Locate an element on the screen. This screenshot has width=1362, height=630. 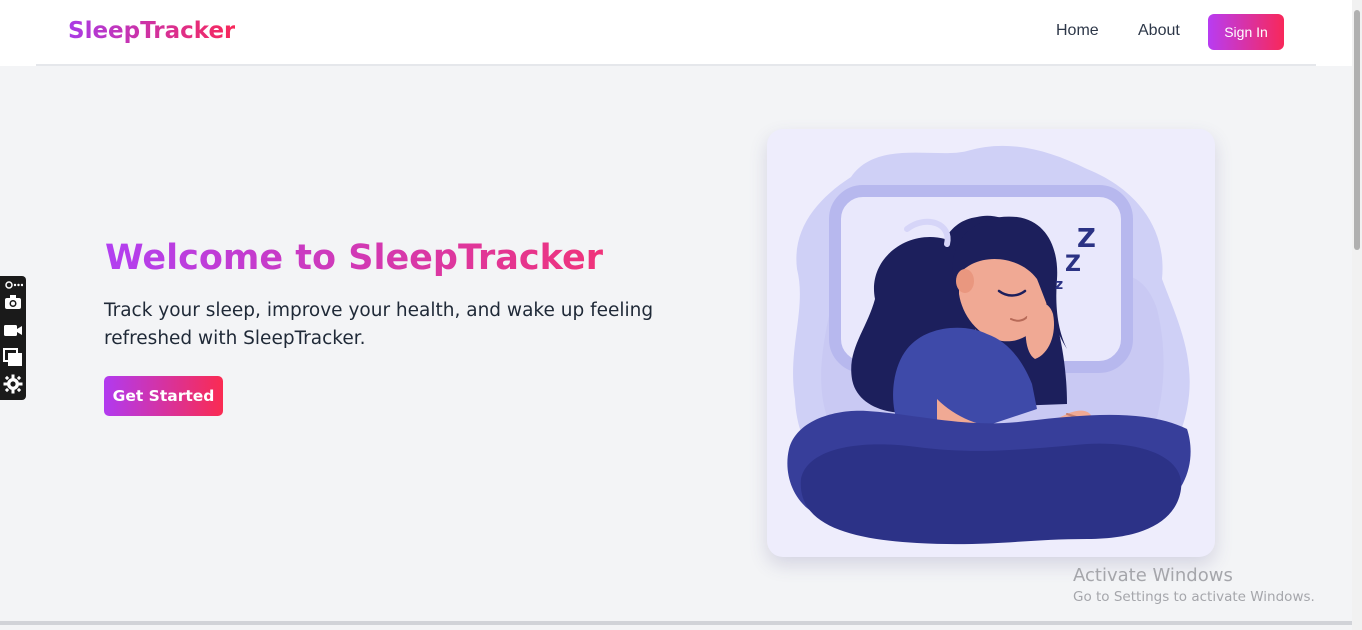
navbar: SleepTracker Home About Sign In is located at coordinates (676, 33).